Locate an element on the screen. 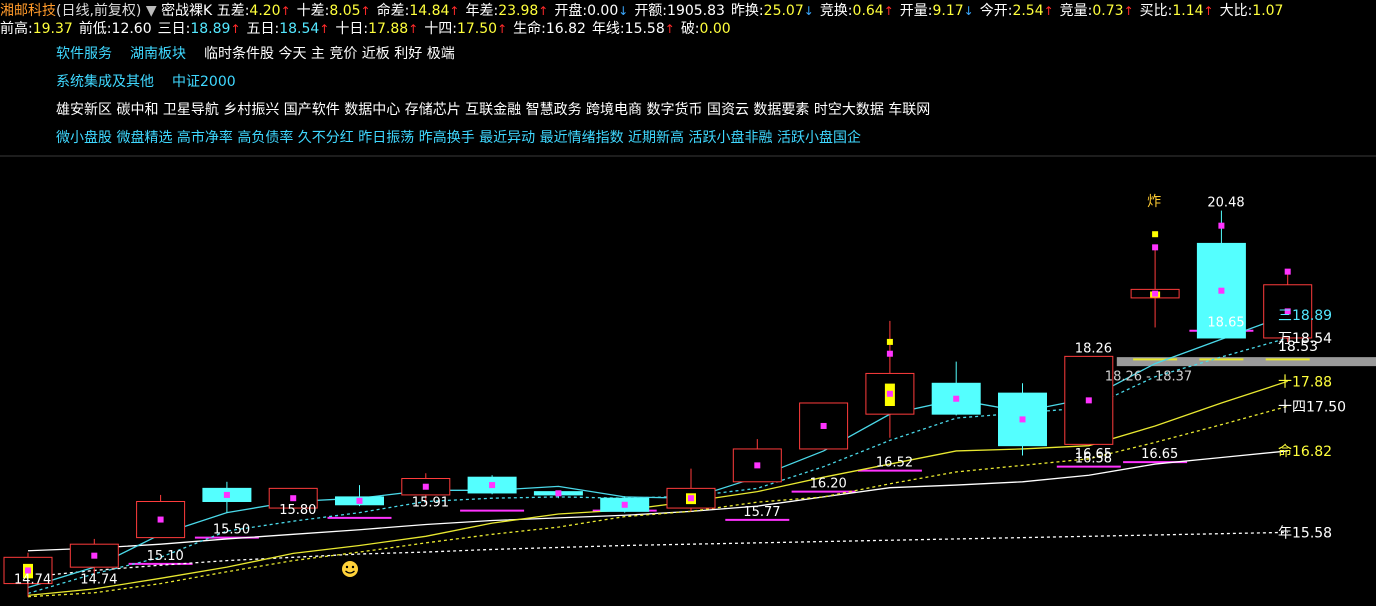 The width and height of the screenshot is (1376, 606). right-ma-label: 年15.58 is located at coordinates (1305, 533).